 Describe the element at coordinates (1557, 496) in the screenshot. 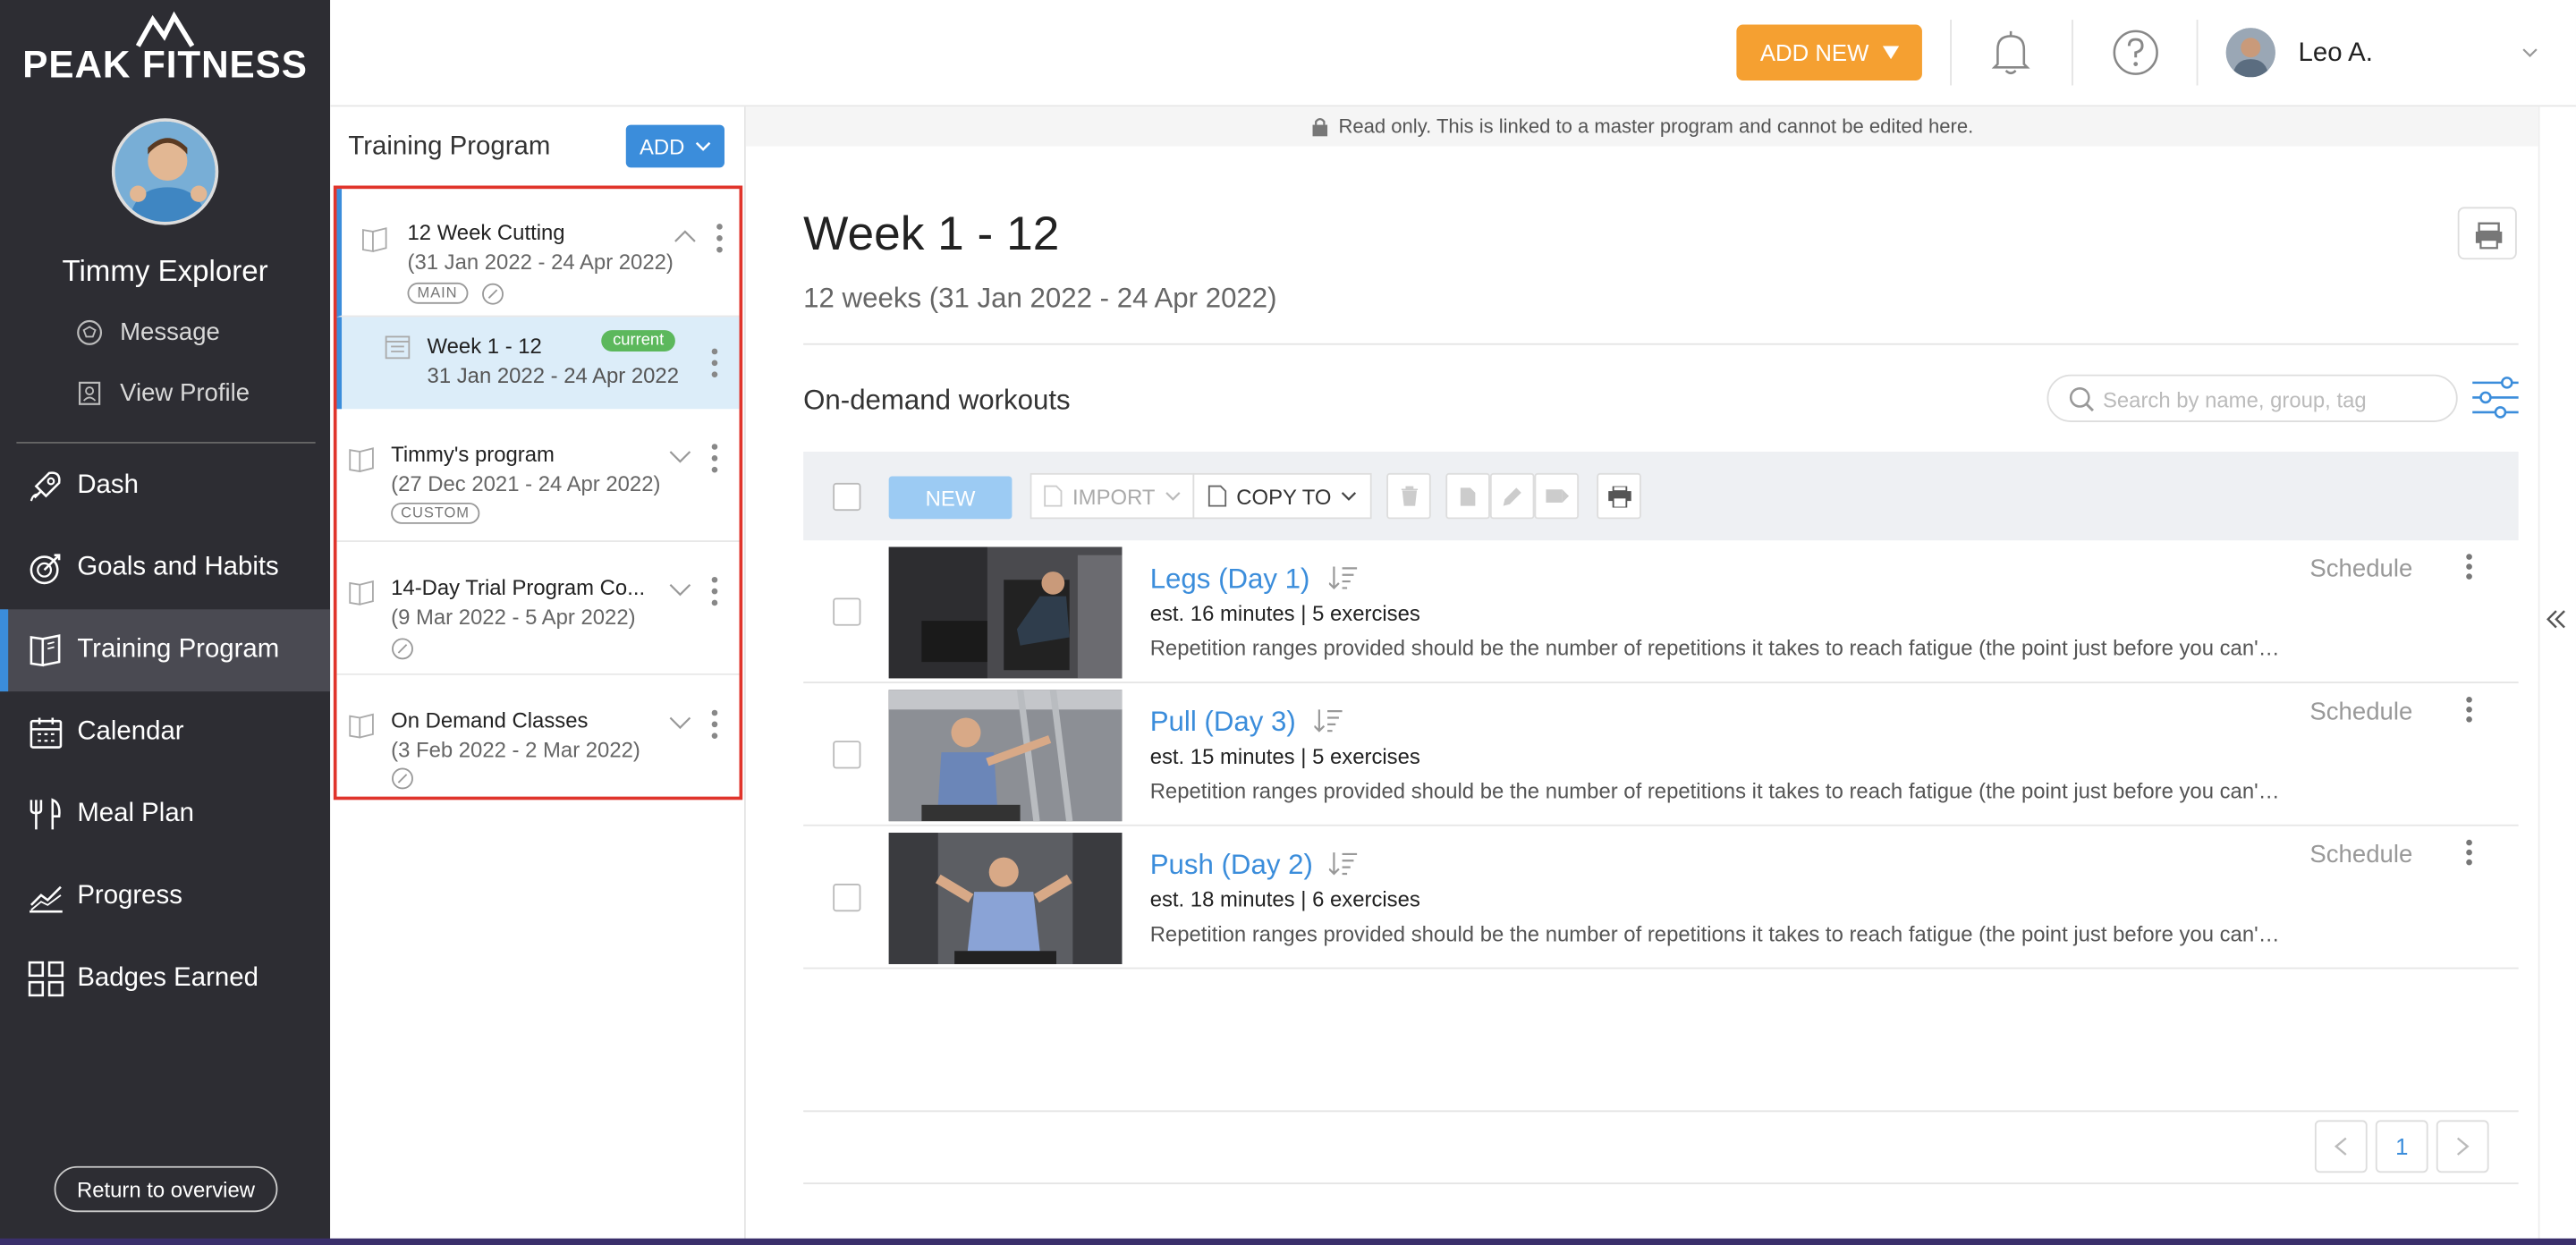

I see `tag-button` at that location.